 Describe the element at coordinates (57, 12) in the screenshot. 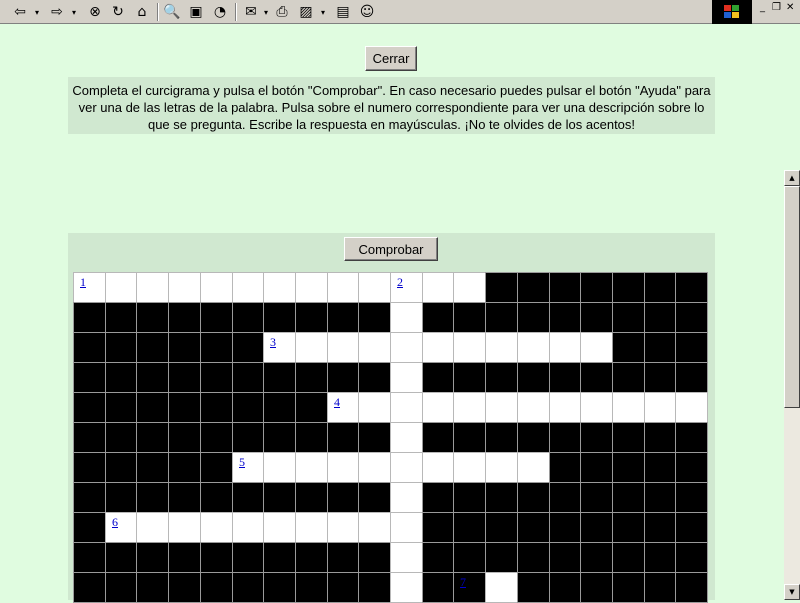

I see `forward-arrow-icon: ⇨` at that location.